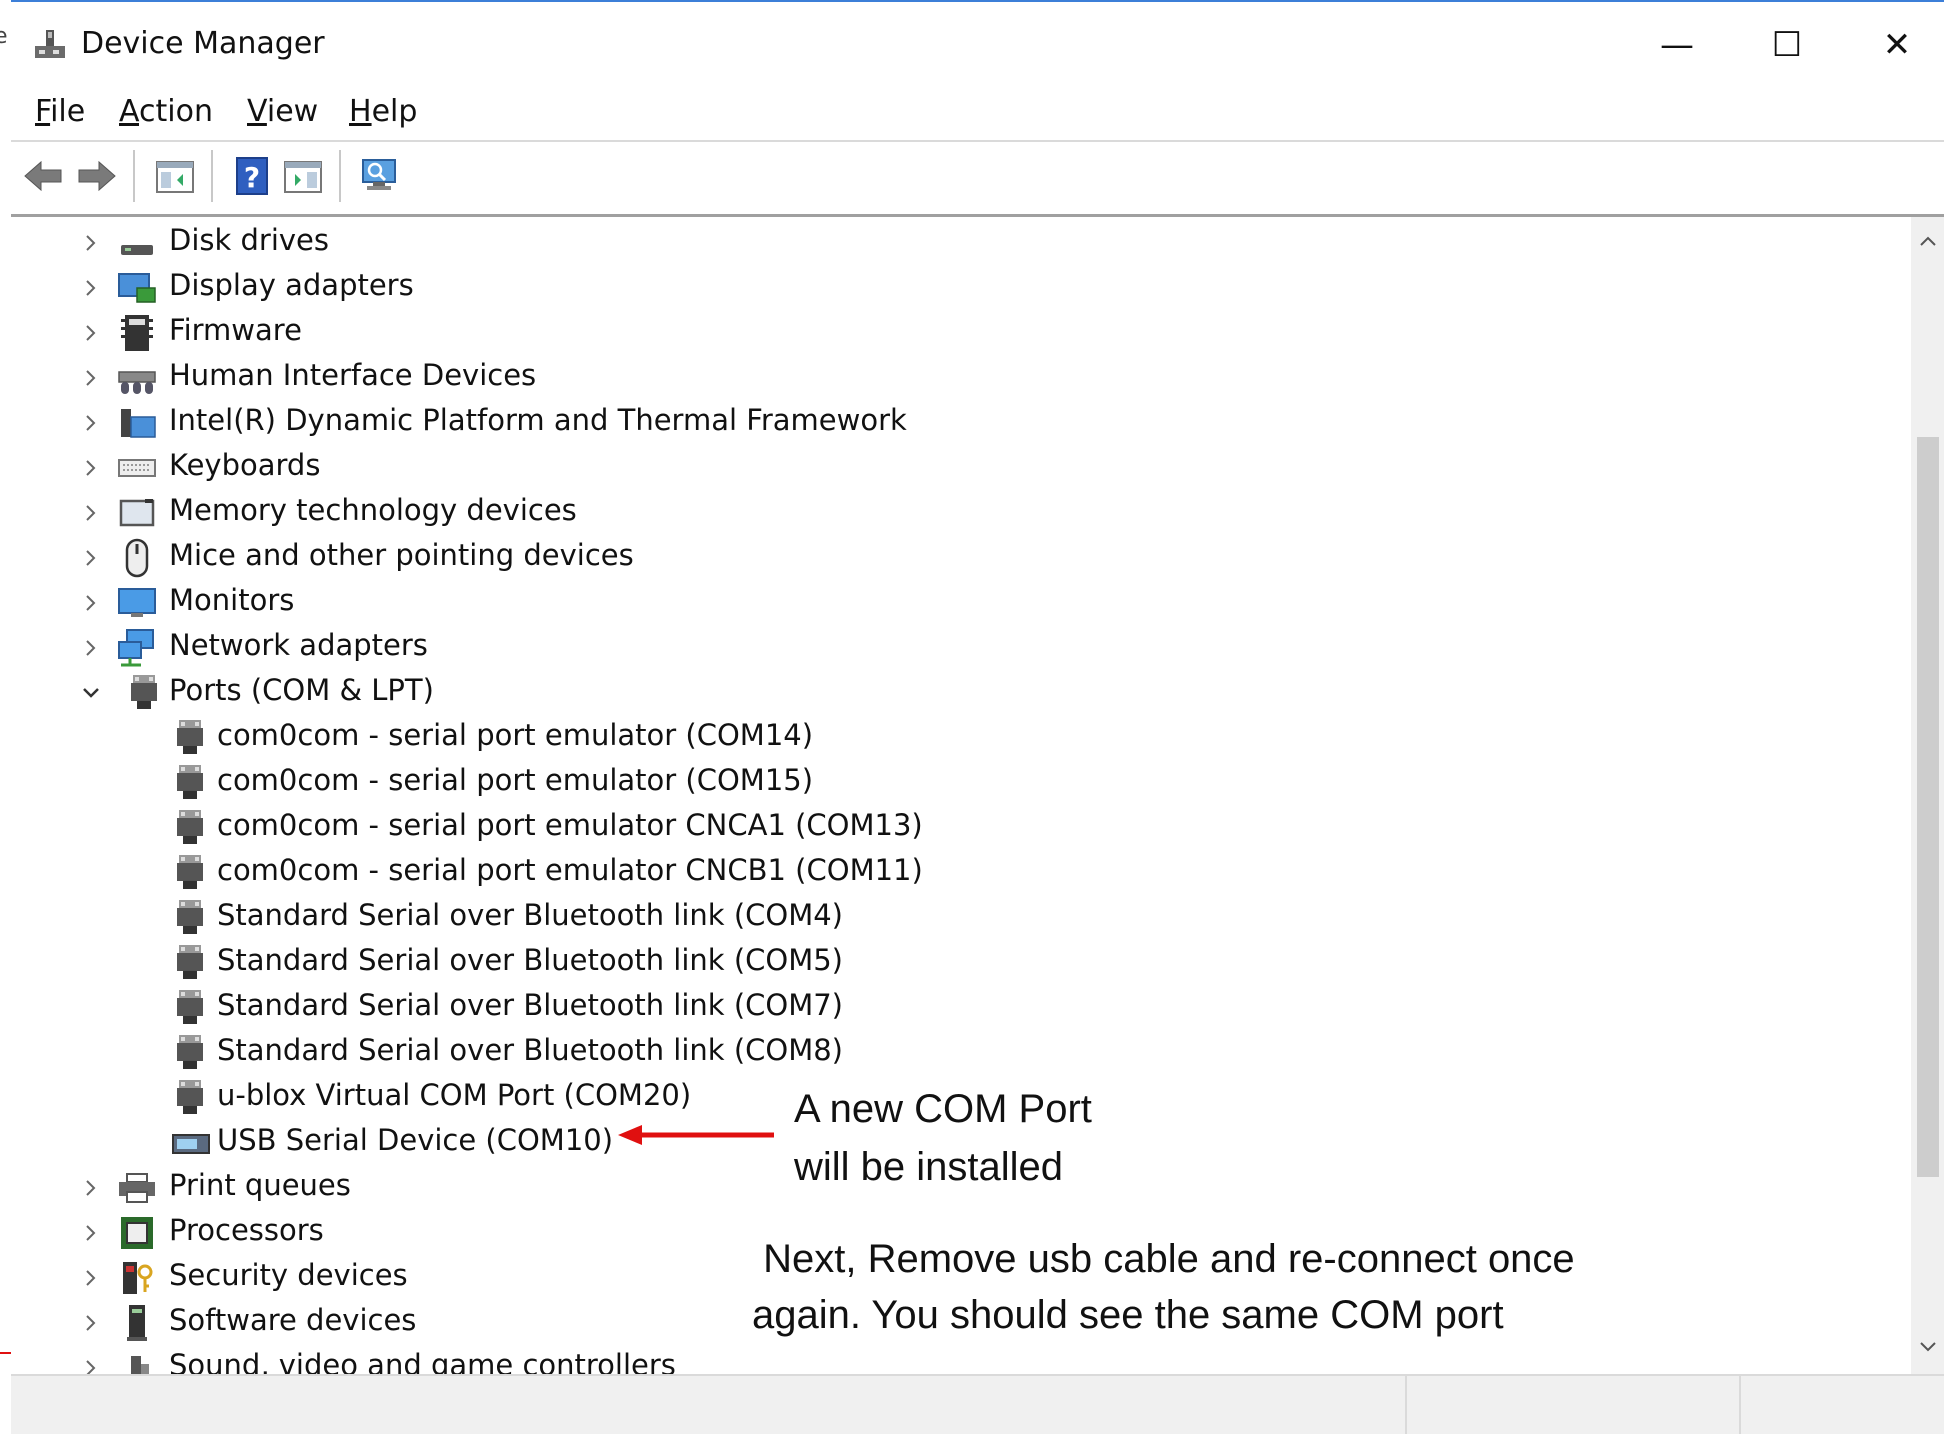 This screenshot has height=1434, width=1944. What do you see at coordinates (373, 510) in the screenshot?
I see `tree-item-label: Memory technology devices` at bounding box center [373, 510].